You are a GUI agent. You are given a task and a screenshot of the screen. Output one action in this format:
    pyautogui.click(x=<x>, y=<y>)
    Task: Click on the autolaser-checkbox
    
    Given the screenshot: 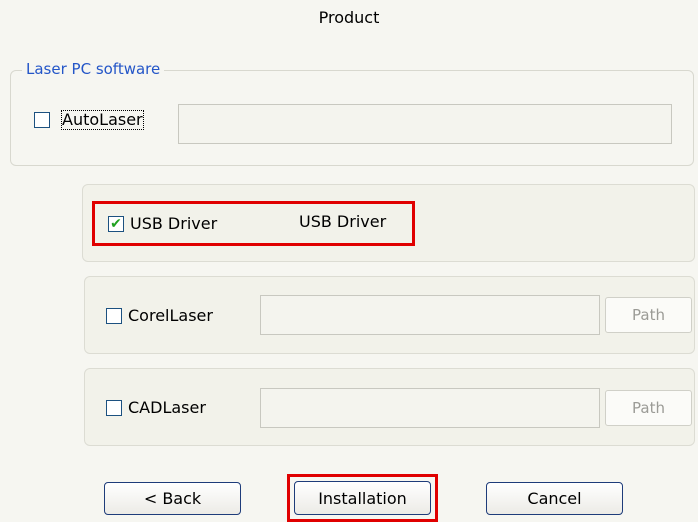 What is the action you would take?
    pyautogui.click(x=42, y=120)
    